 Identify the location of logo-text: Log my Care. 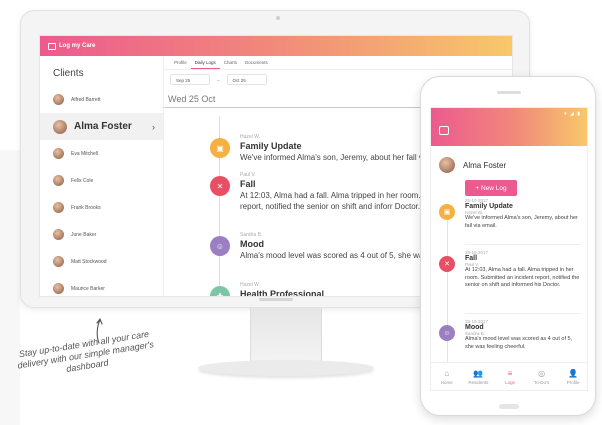
(77, 46).